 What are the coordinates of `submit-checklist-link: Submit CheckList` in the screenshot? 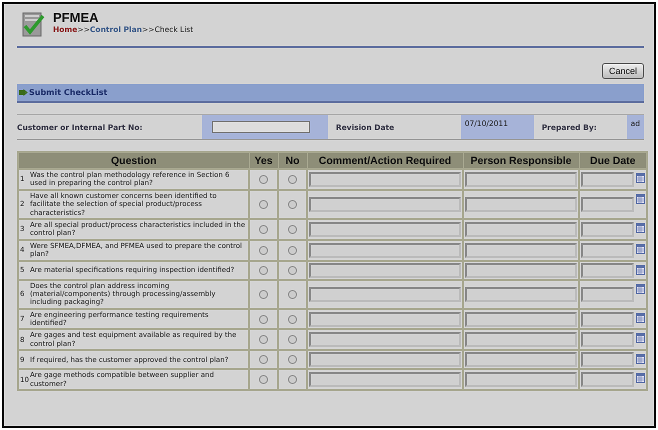 It's located at (63, 92).